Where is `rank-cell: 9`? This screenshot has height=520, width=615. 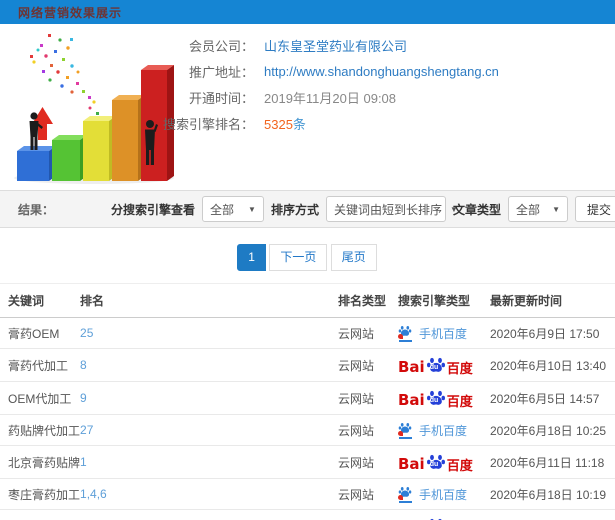
rank-cell: 9 is located at coordinates (209, 398).